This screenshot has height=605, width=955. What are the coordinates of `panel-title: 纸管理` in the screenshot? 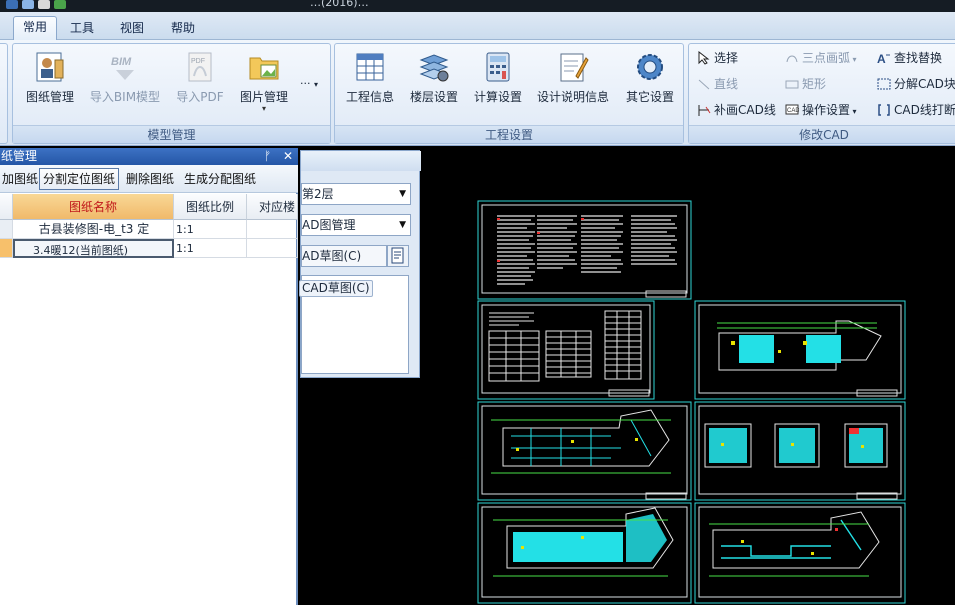 It's located at (19, 156).